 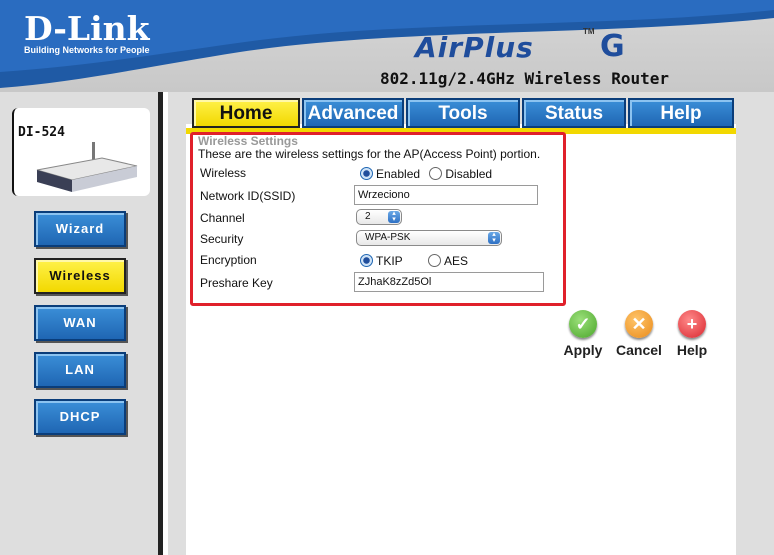 What do you see at coordinates (228, 260) in the screenshot?
I see `encryption-label: Encryption` at bounding box center [228, 260].